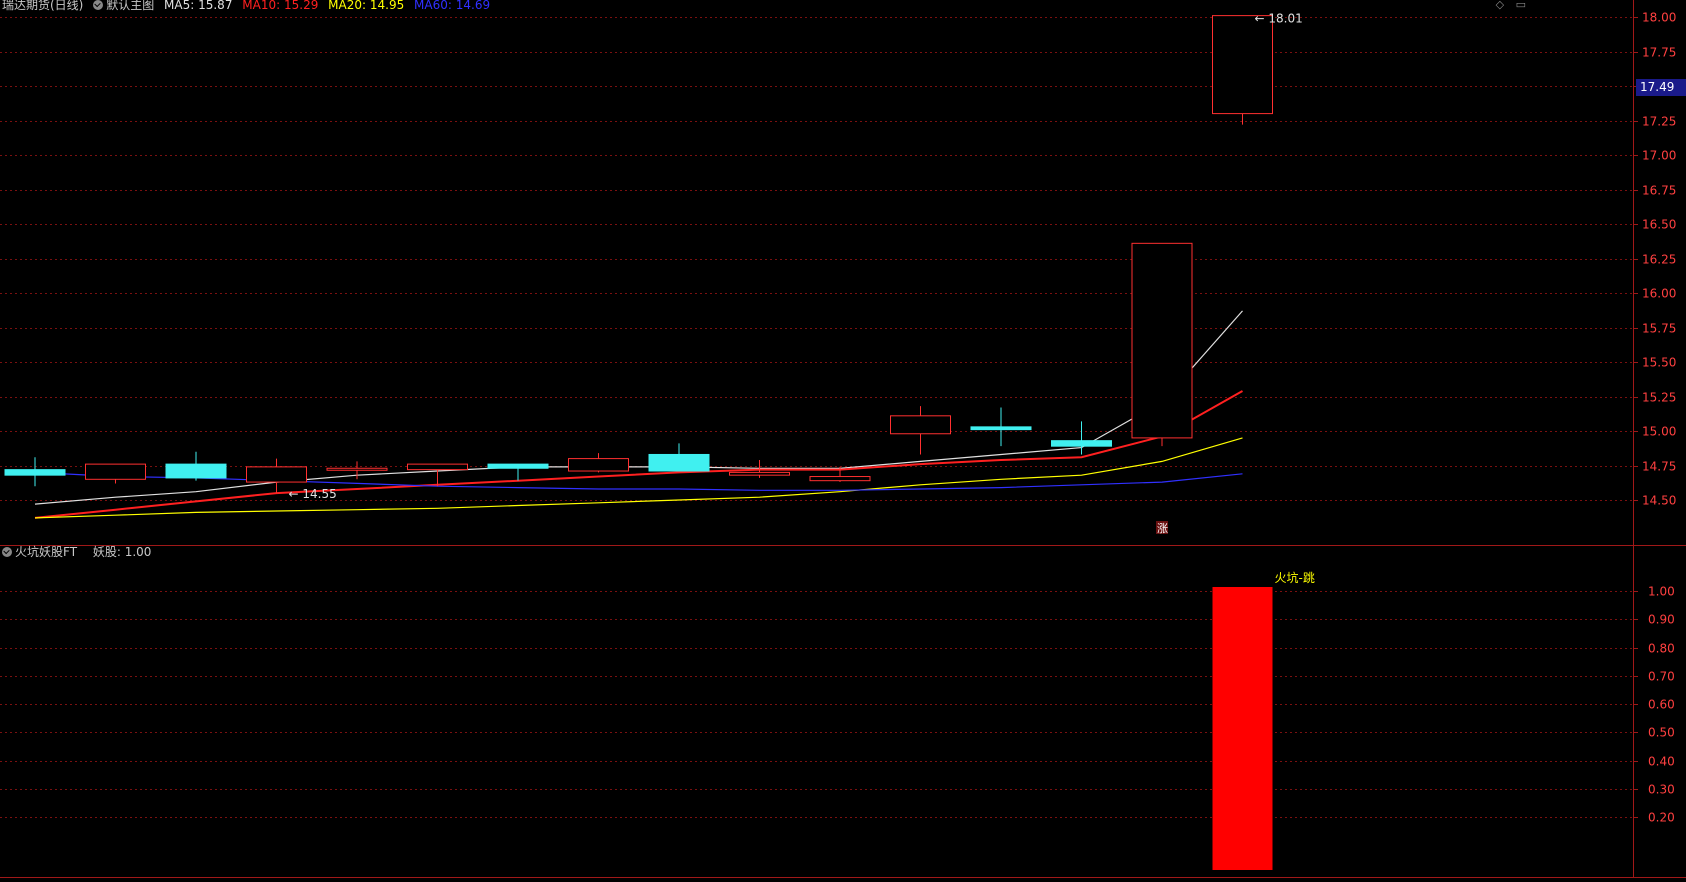 The height and width of the screenshot is (882, 1686). Describe the element at coordinates (1659, 225) in the screenshot. I see `y-tick-label: 16.50` at that location.